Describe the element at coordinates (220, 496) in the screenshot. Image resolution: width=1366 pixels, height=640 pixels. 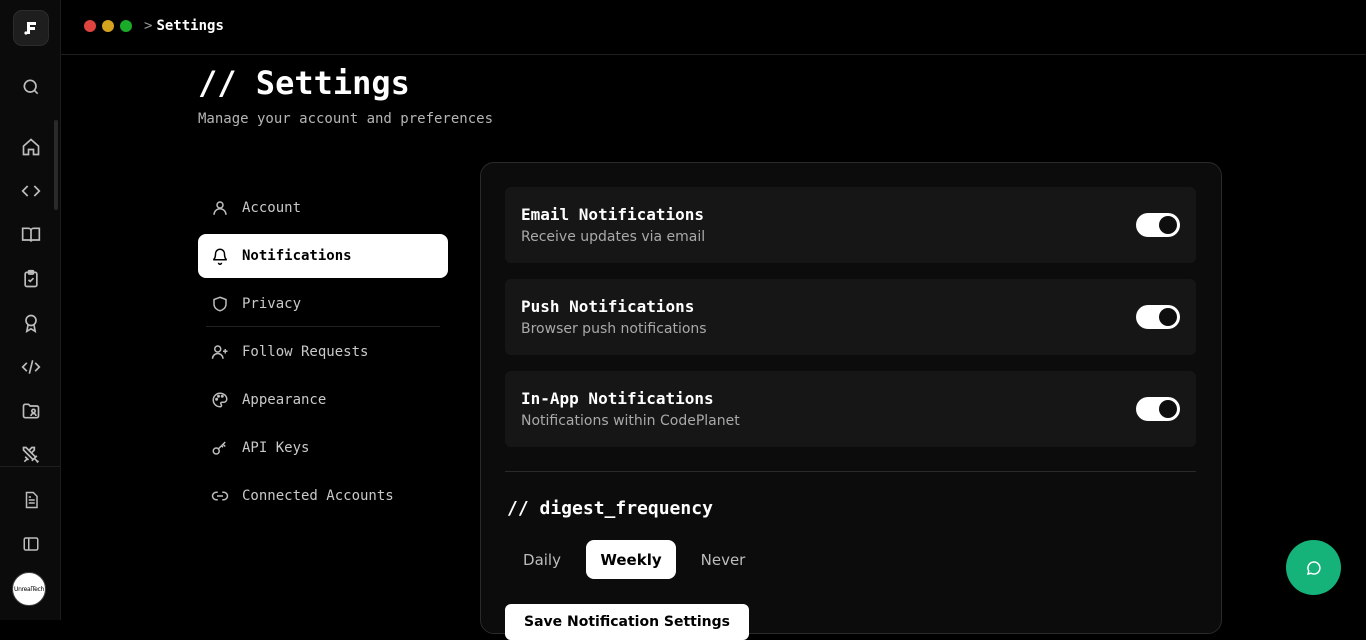
I see `link-icon` at that location.